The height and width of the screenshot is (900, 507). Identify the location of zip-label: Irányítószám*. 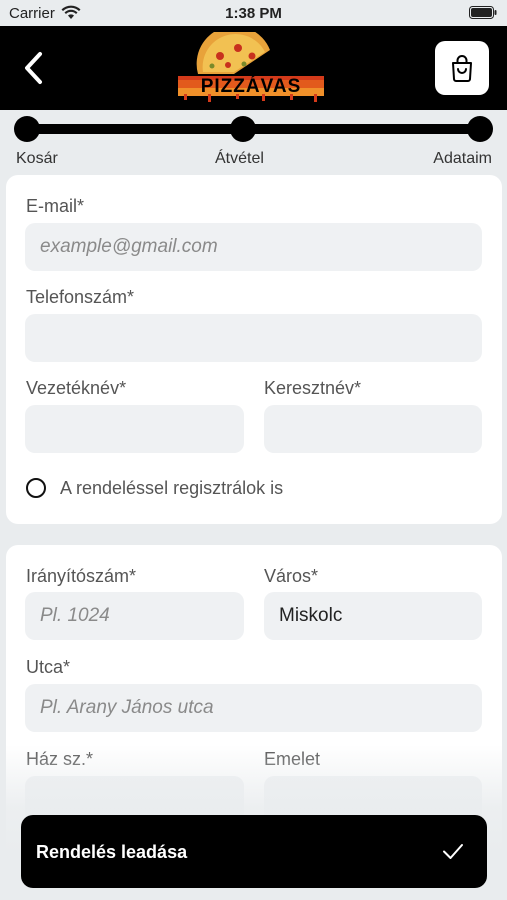
(81, 576).